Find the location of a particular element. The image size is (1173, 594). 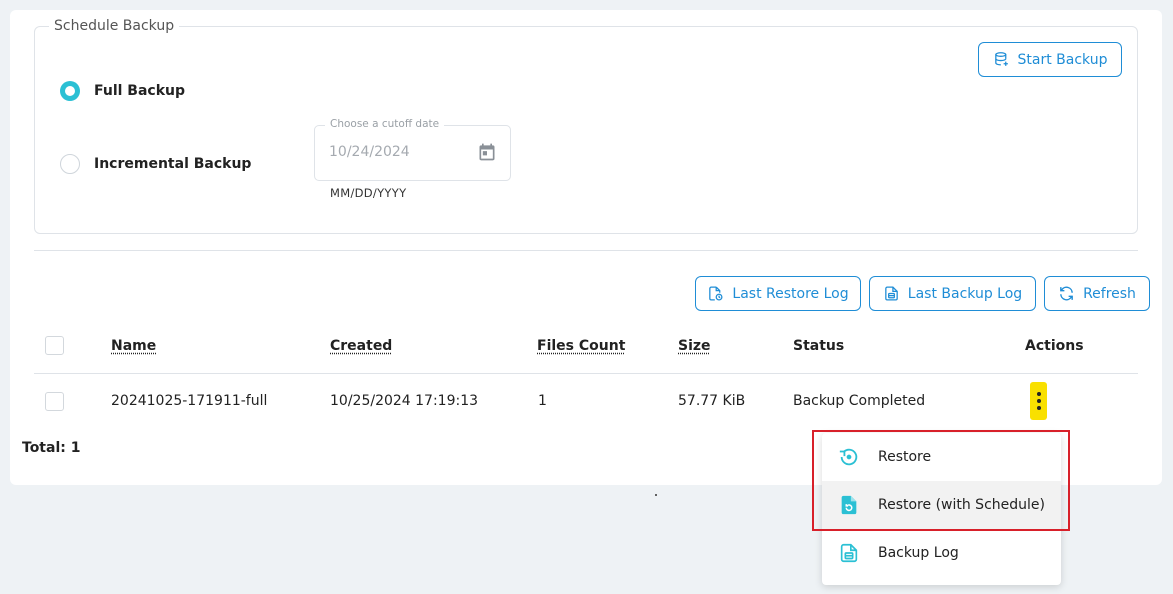

incremental-backup-label: Incremental Backup is located at coordinates (173, 164).